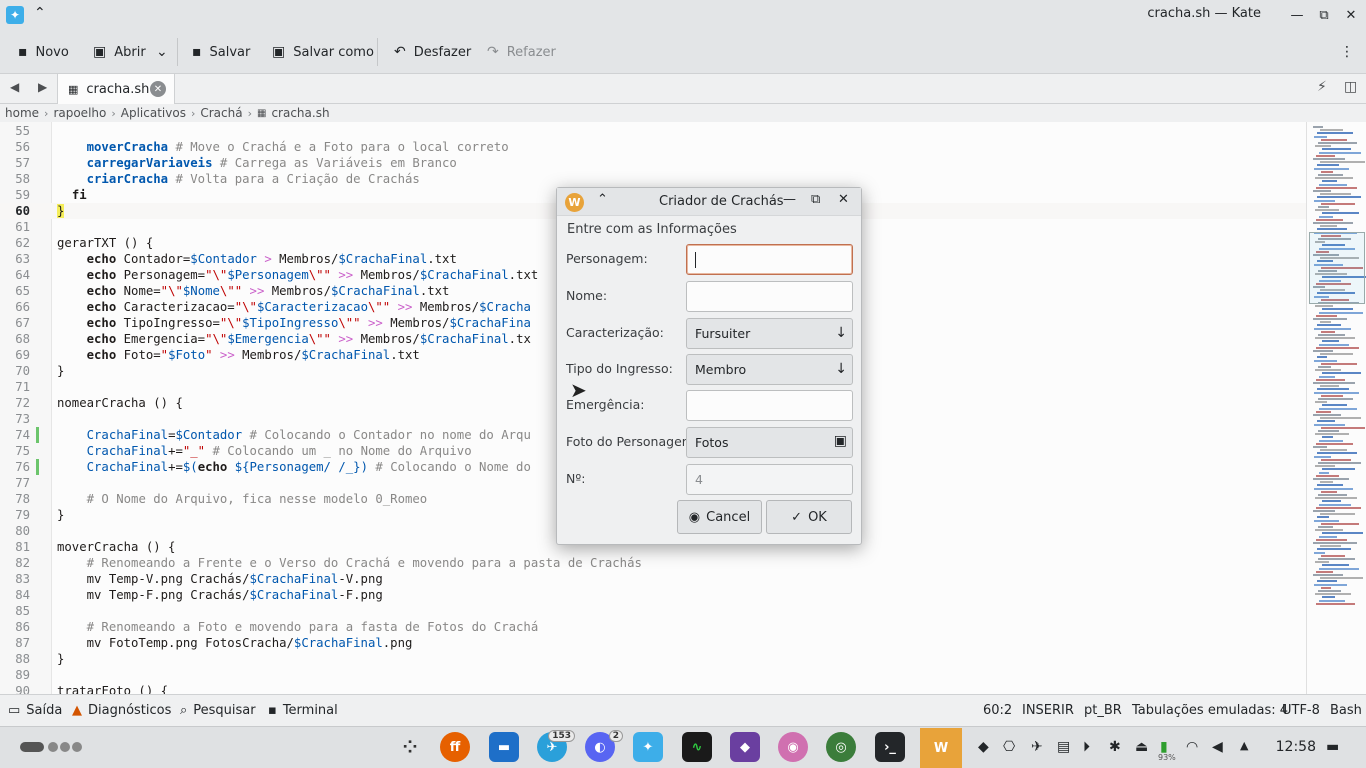  Describe the element at coordinates (22, 689) in the screenshot. I see `line-number: 90` at that location.